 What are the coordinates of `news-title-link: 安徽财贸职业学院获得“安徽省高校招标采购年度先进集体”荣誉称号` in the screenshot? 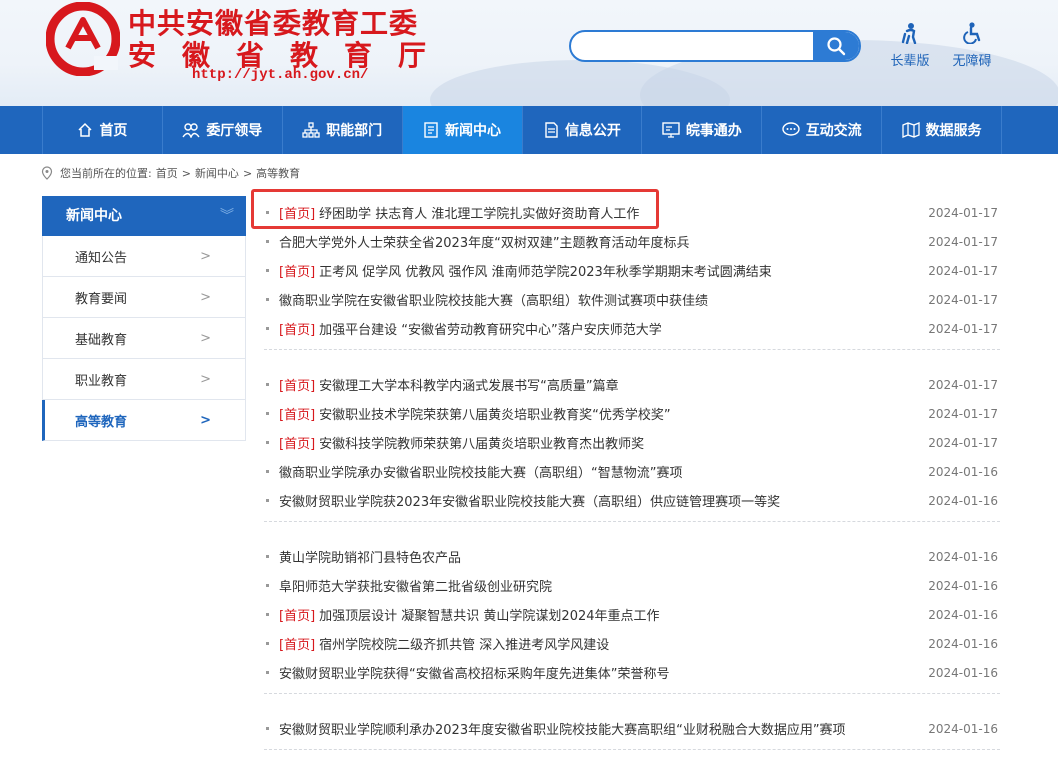 It's located at (474, 672).